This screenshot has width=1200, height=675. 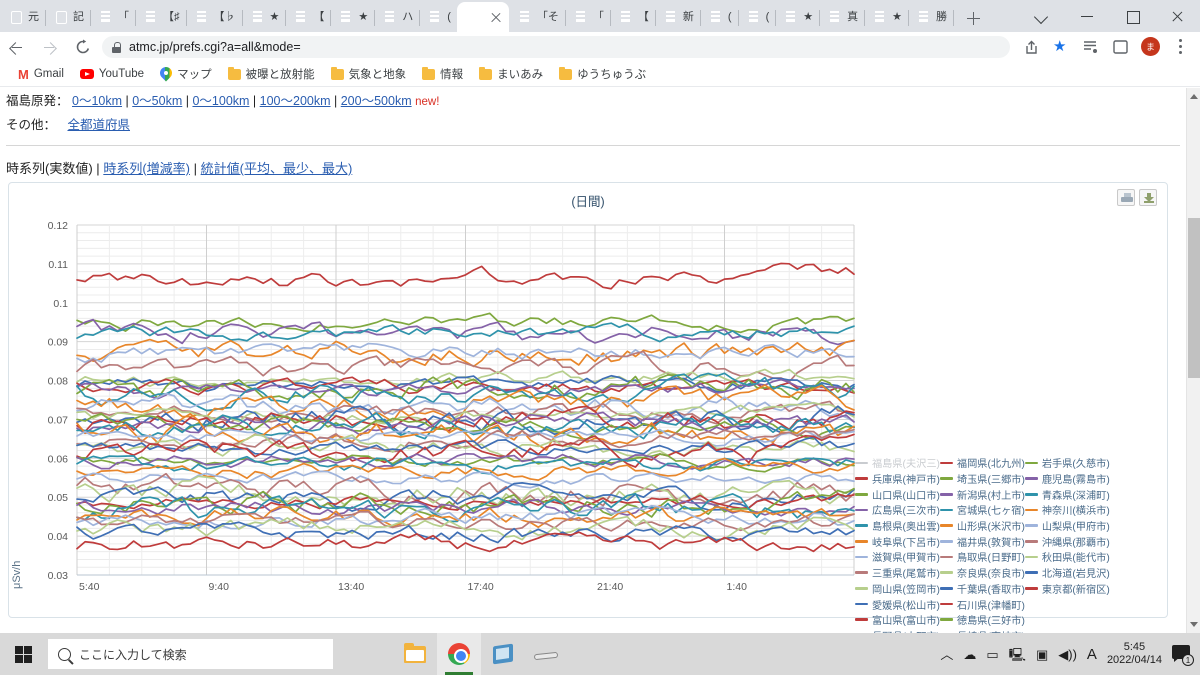 What do you see at coordinates (982, 463) in the screenshot?
I see `legend-item: 福岡県(北九州)` at bounding box center [982, 463].